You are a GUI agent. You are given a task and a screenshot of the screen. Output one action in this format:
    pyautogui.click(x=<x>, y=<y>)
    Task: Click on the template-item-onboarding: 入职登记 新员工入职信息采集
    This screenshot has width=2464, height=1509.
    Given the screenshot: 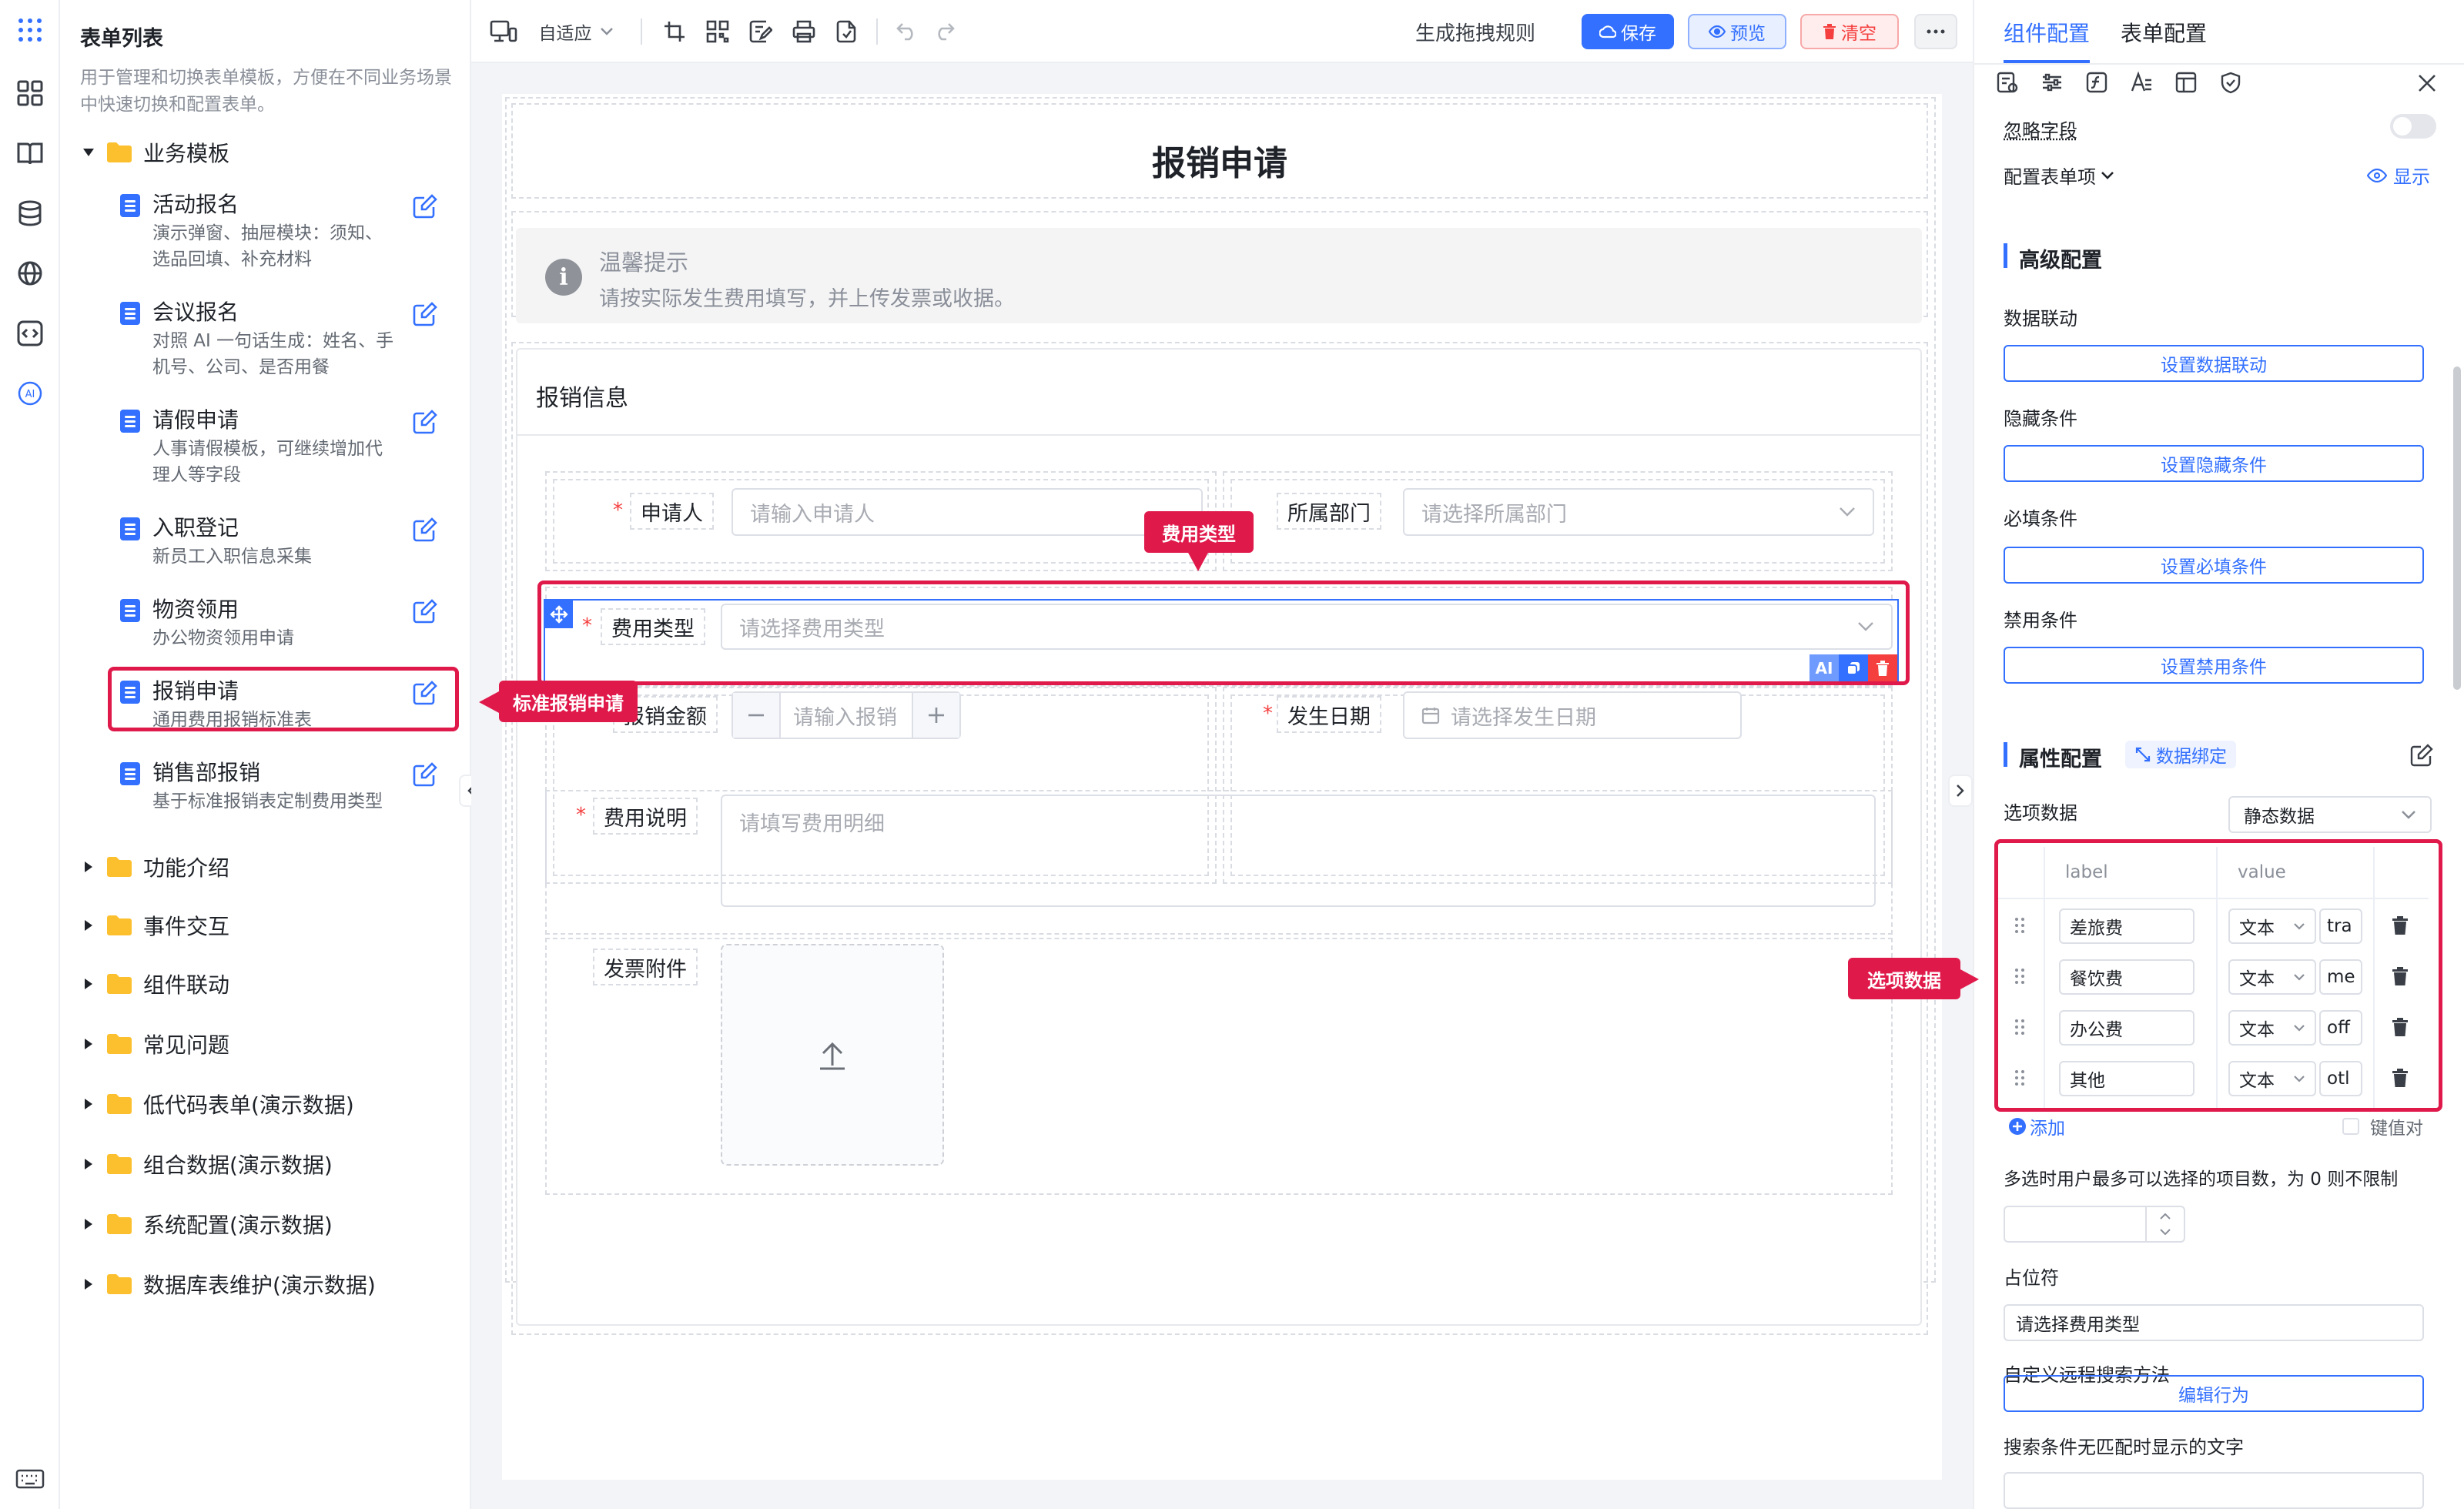 What is the action you would take?
    pyautogui.click(x=282, y=543)
    